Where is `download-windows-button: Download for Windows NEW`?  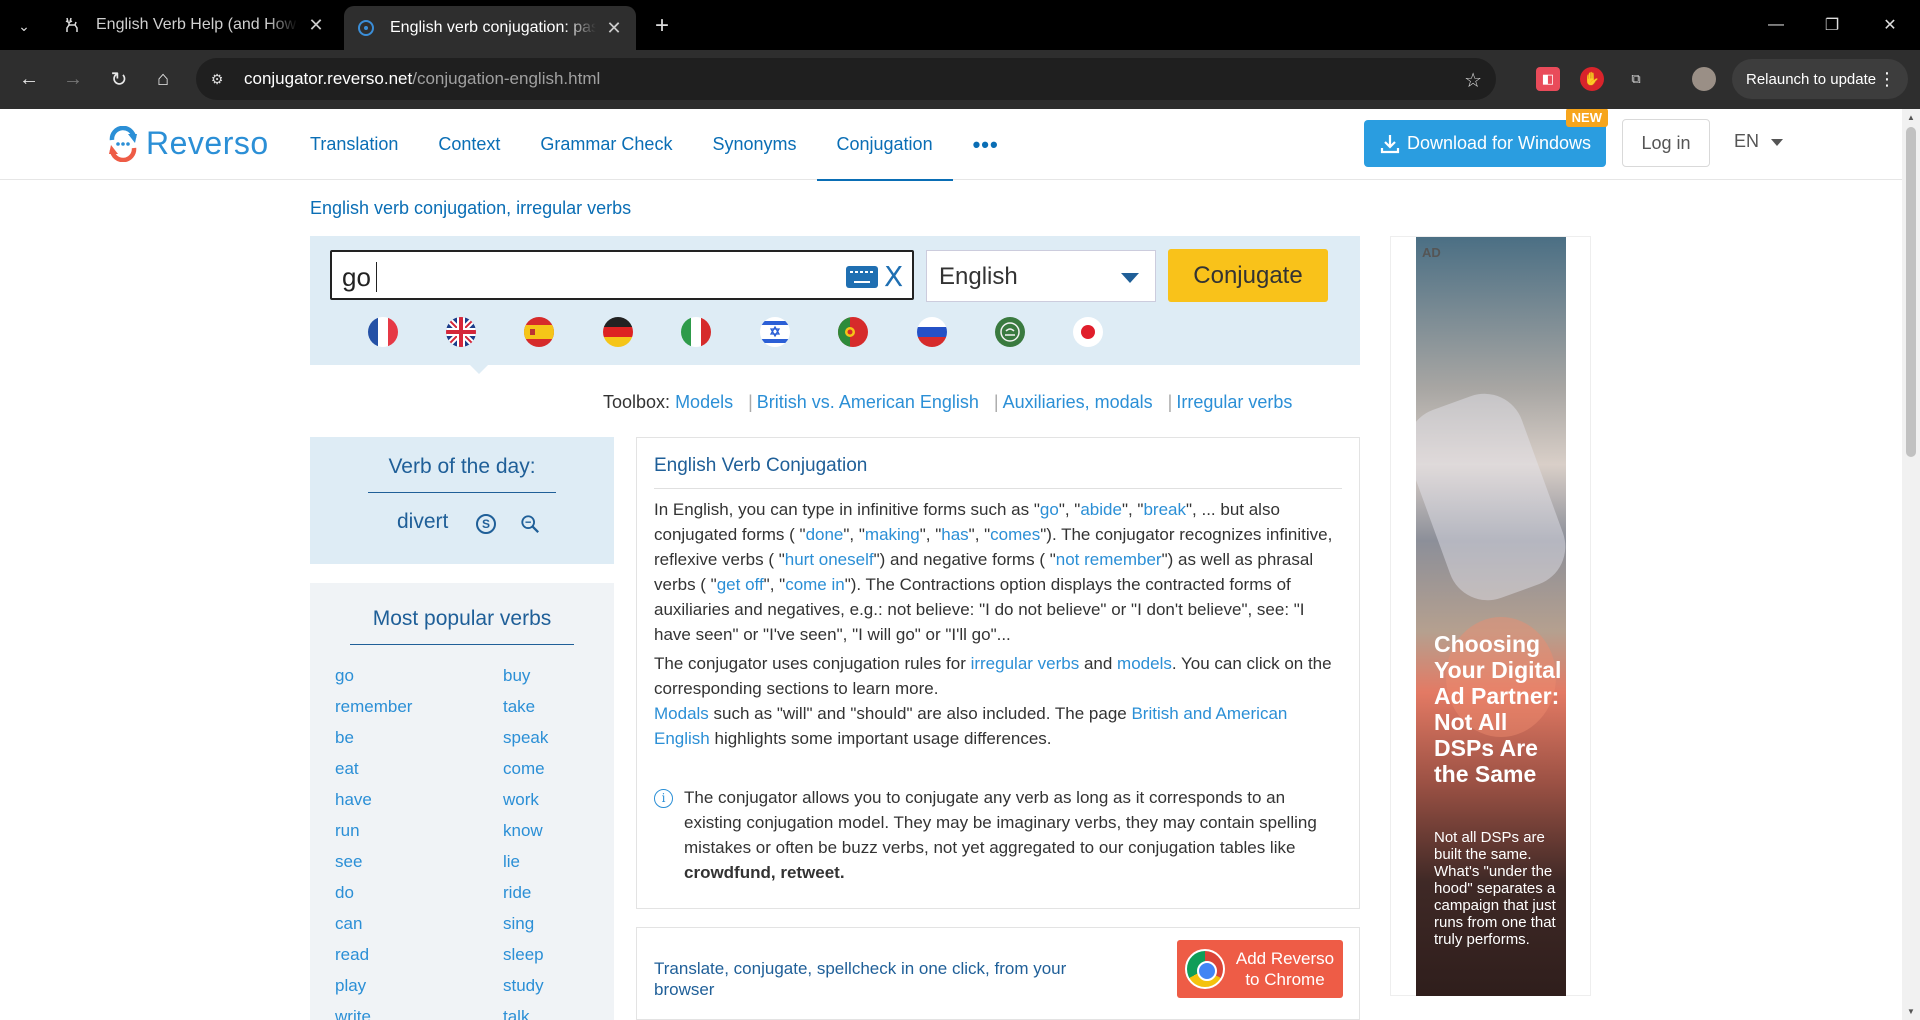 download-windows-button: Download for Windows NEW is located at coordinates (1486, 138).